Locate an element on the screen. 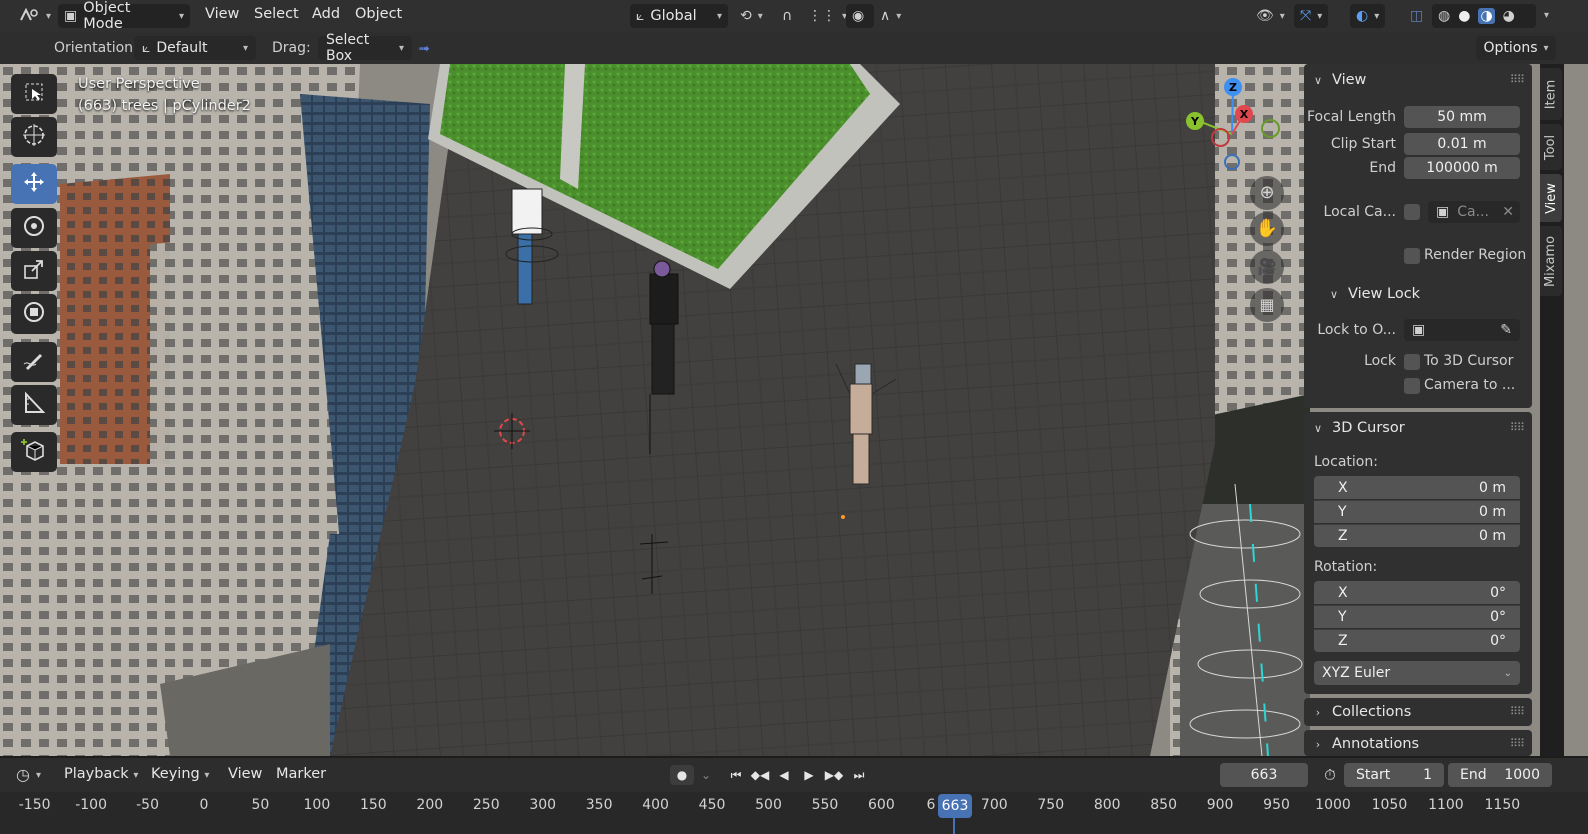 The width and height of the screenshot is (1588, 834). rotation-x-field: X 0° is located at coordinates (1417, 592).